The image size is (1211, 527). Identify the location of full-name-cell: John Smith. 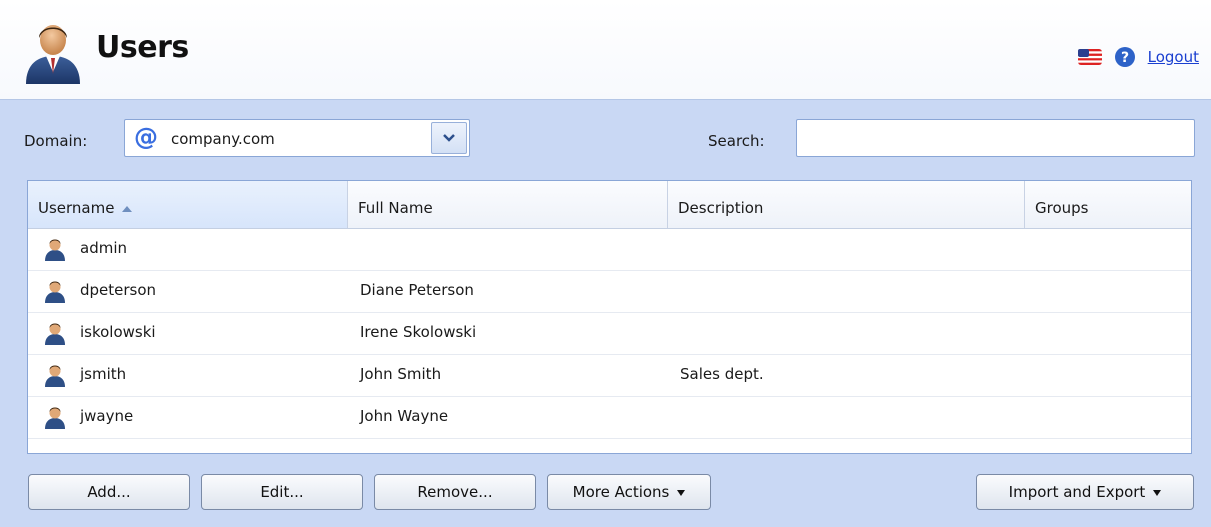
(401, 374).